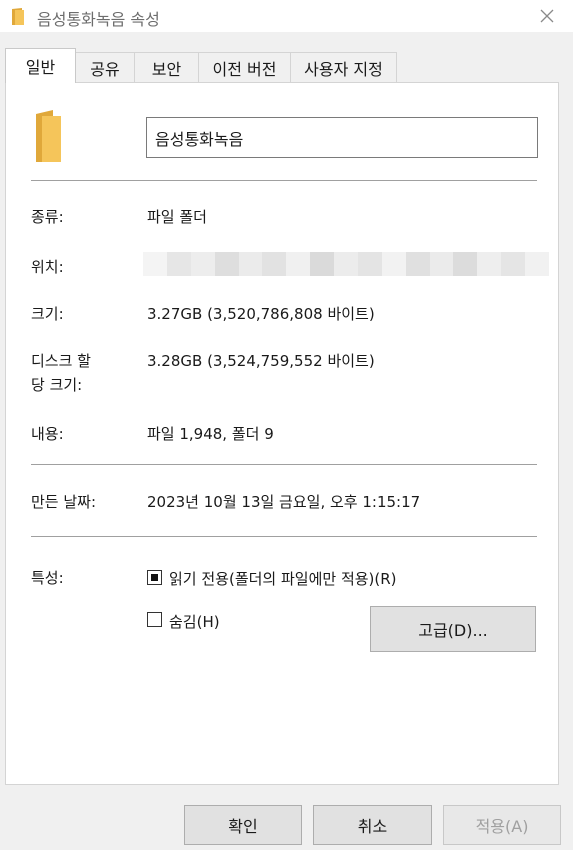 The height and width of the screenshot is (850, 573). I want to click on cancel-button: 취소, so click(372, 825).